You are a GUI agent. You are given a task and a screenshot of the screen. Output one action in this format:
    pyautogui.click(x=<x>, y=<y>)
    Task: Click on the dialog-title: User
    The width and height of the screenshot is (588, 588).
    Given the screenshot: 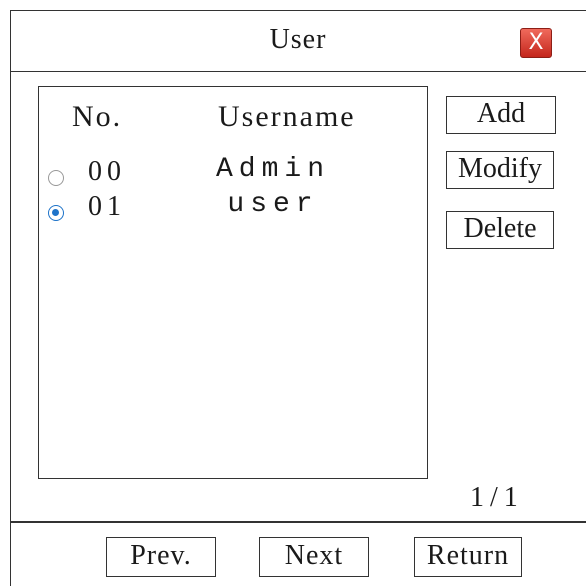 What is the action you would take?
    pyautogui.click(x=298, y=39)
    